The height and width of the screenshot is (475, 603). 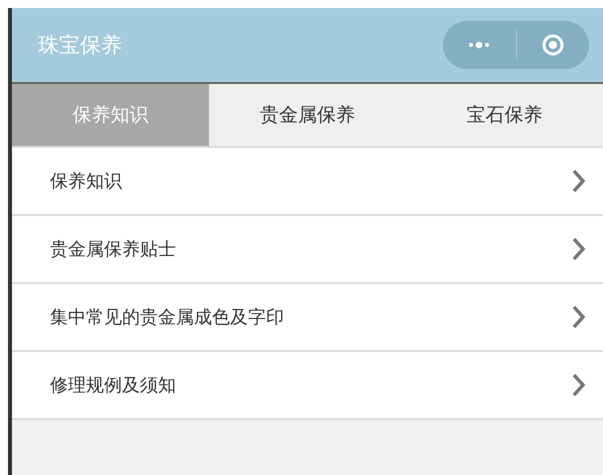 What do you see at coordinates (479, 45) in the screenshot?
I see `more-icon` at bounding box center [479, 45].